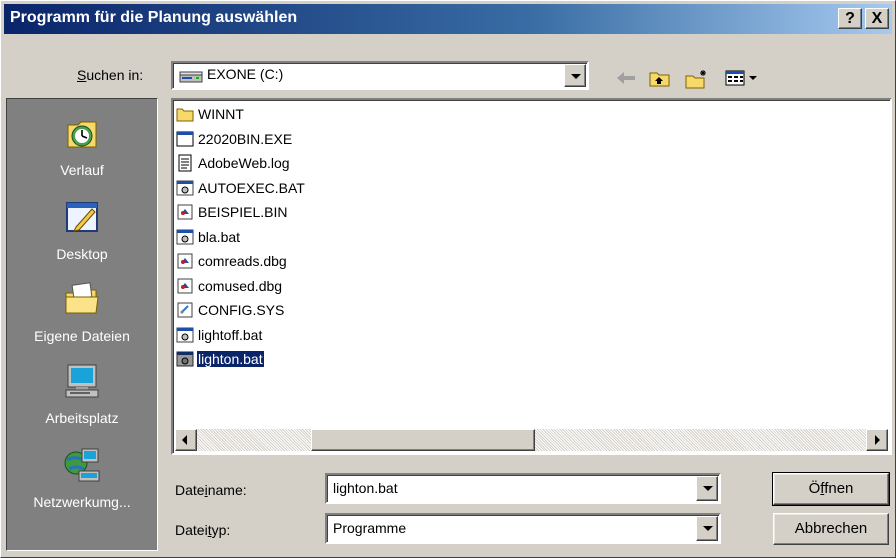 This screenshot has height=558, width=896. What do you see at coordinates (251, 187) in the screenshot?
I see `file-name: AUTOEXEC.BAT` at bounding box center [251, 187].